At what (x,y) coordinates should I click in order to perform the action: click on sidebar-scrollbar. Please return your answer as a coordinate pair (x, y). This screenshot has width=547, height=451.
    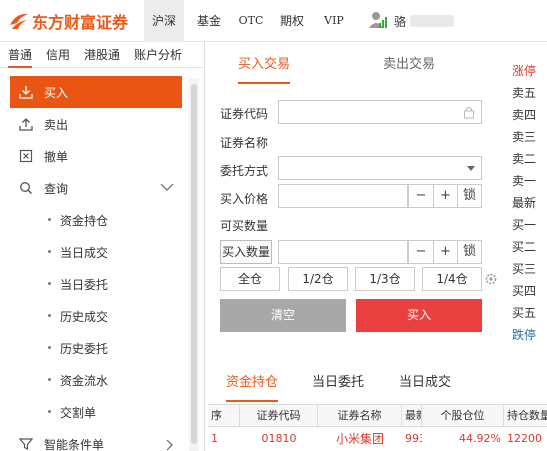
    Looking at the image, I should click on (194, 264).